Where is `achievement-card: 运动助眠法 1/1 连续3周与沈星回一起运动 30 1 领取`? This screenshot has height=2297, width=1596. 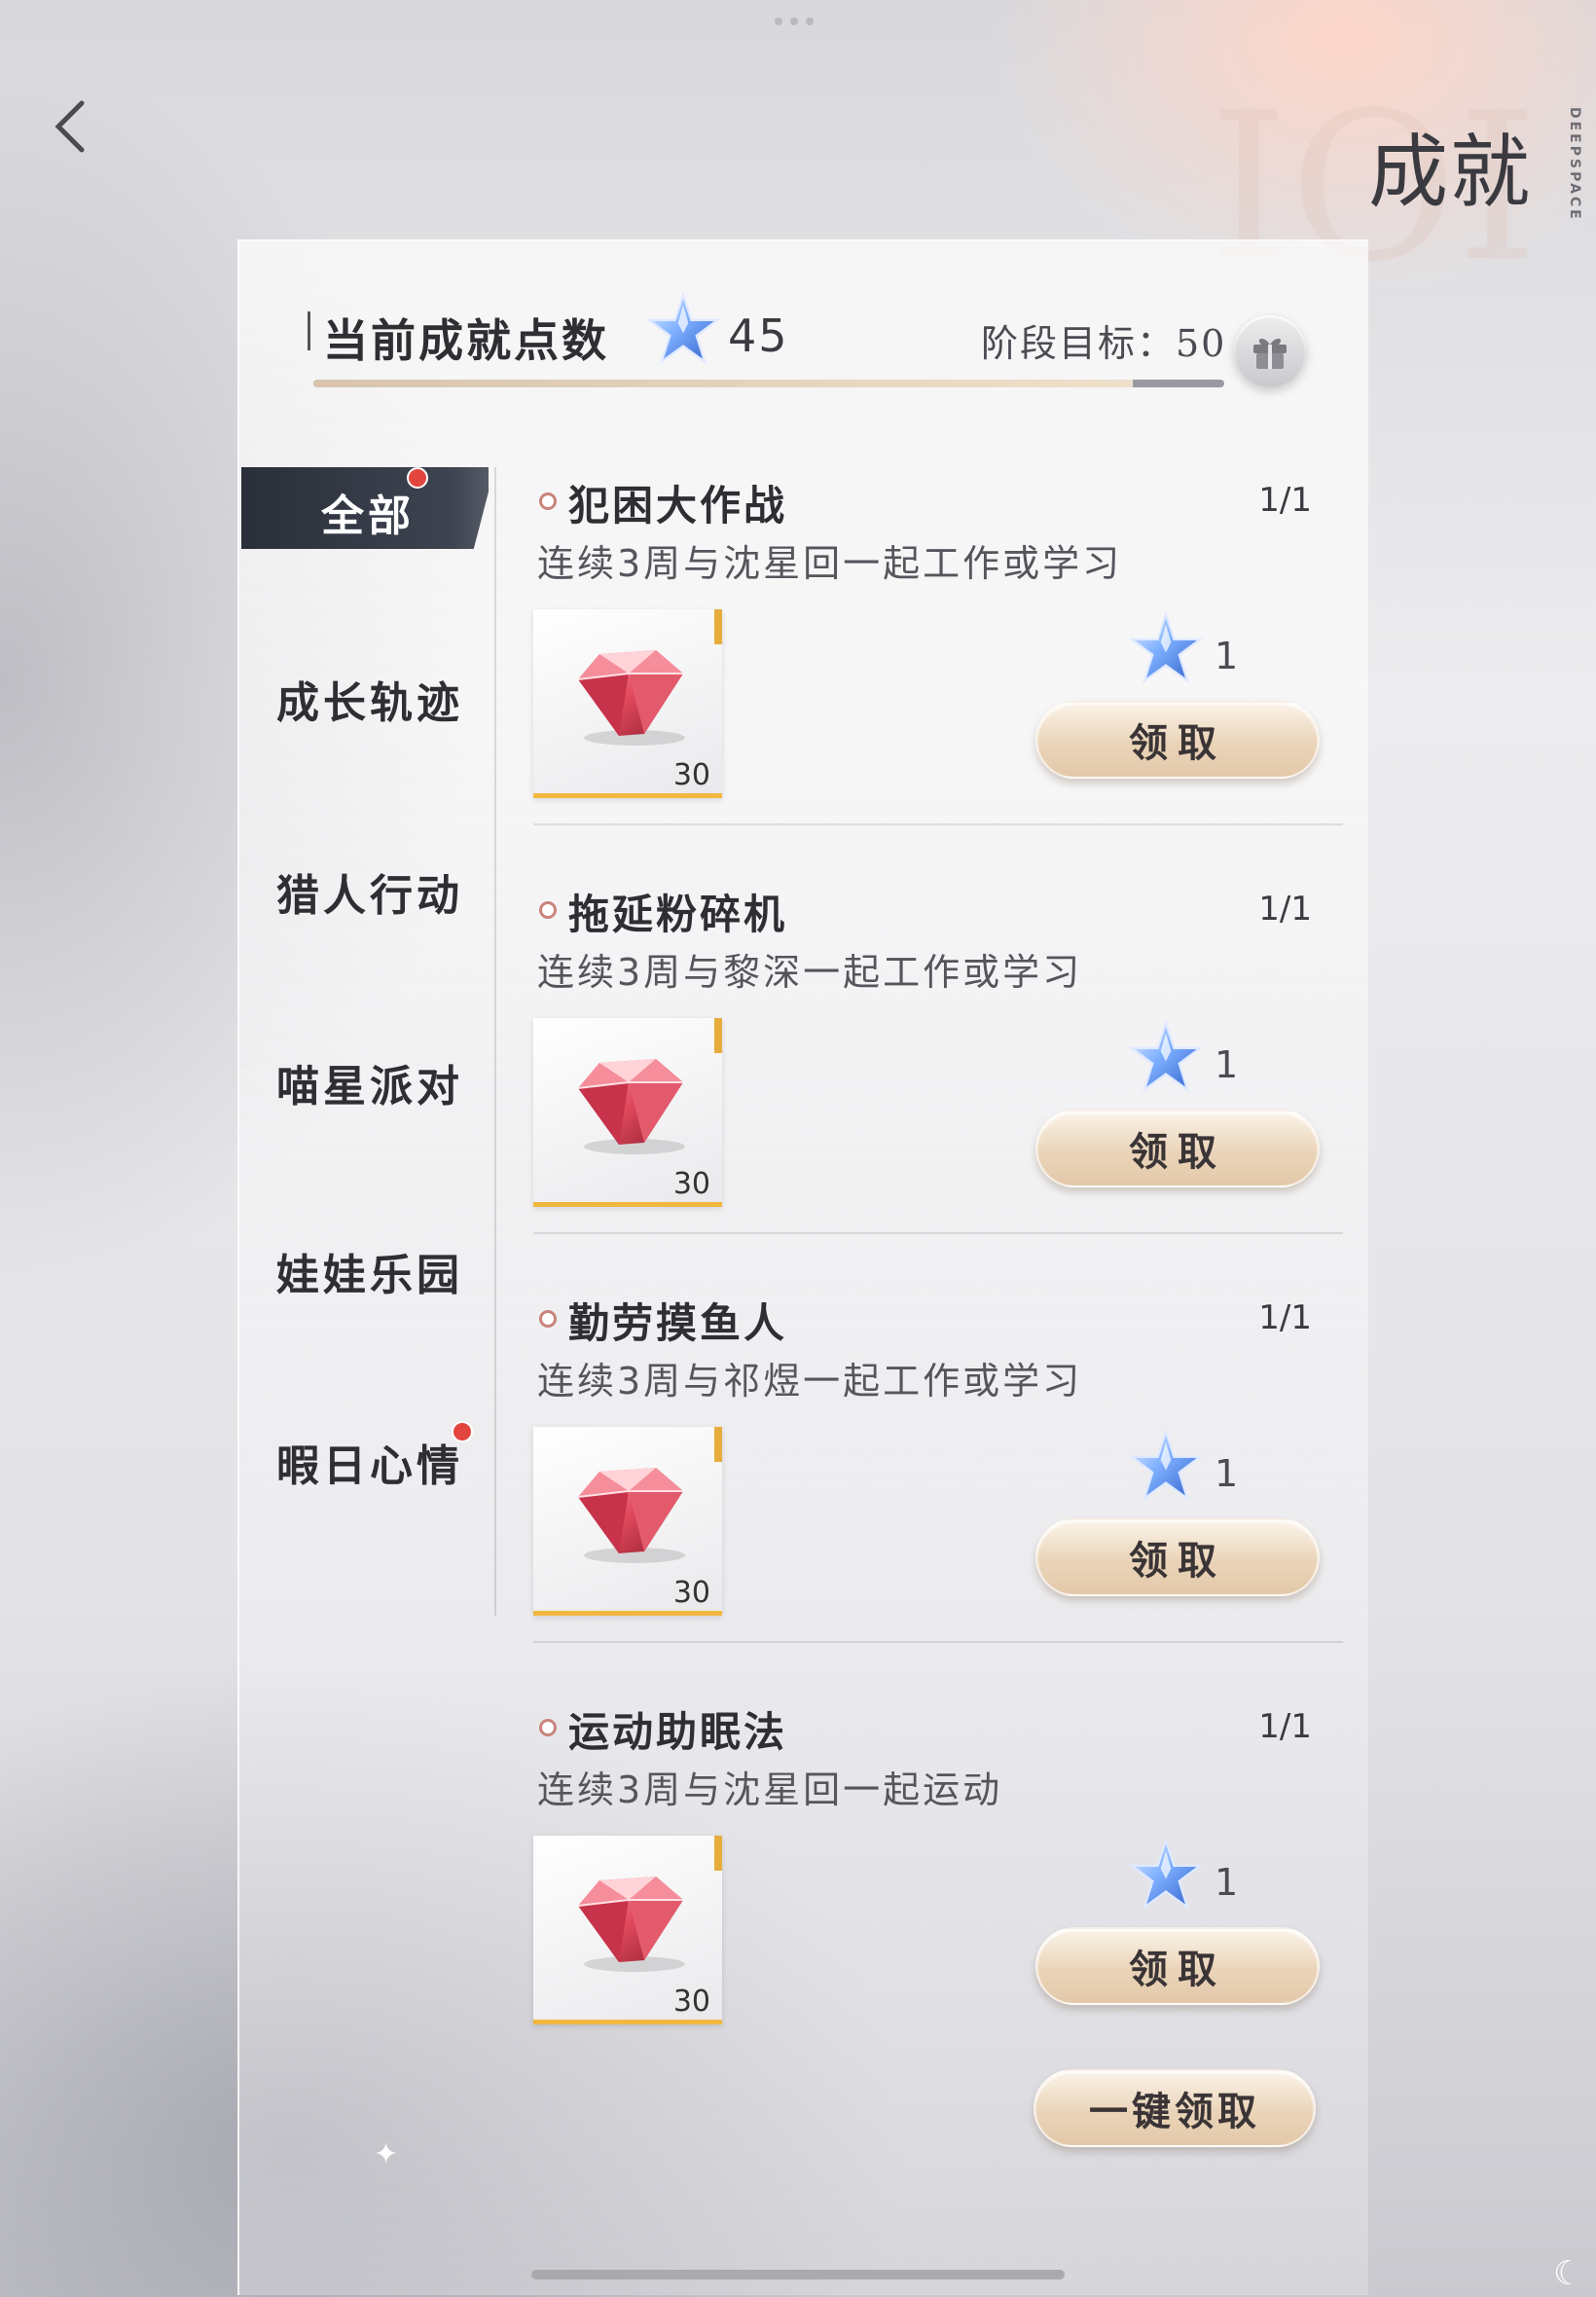 achievement-card: 运动助眠法 1/1 连续3周与沈星回一起运动 30 1 领取 is located at coordinates (938, 1898).